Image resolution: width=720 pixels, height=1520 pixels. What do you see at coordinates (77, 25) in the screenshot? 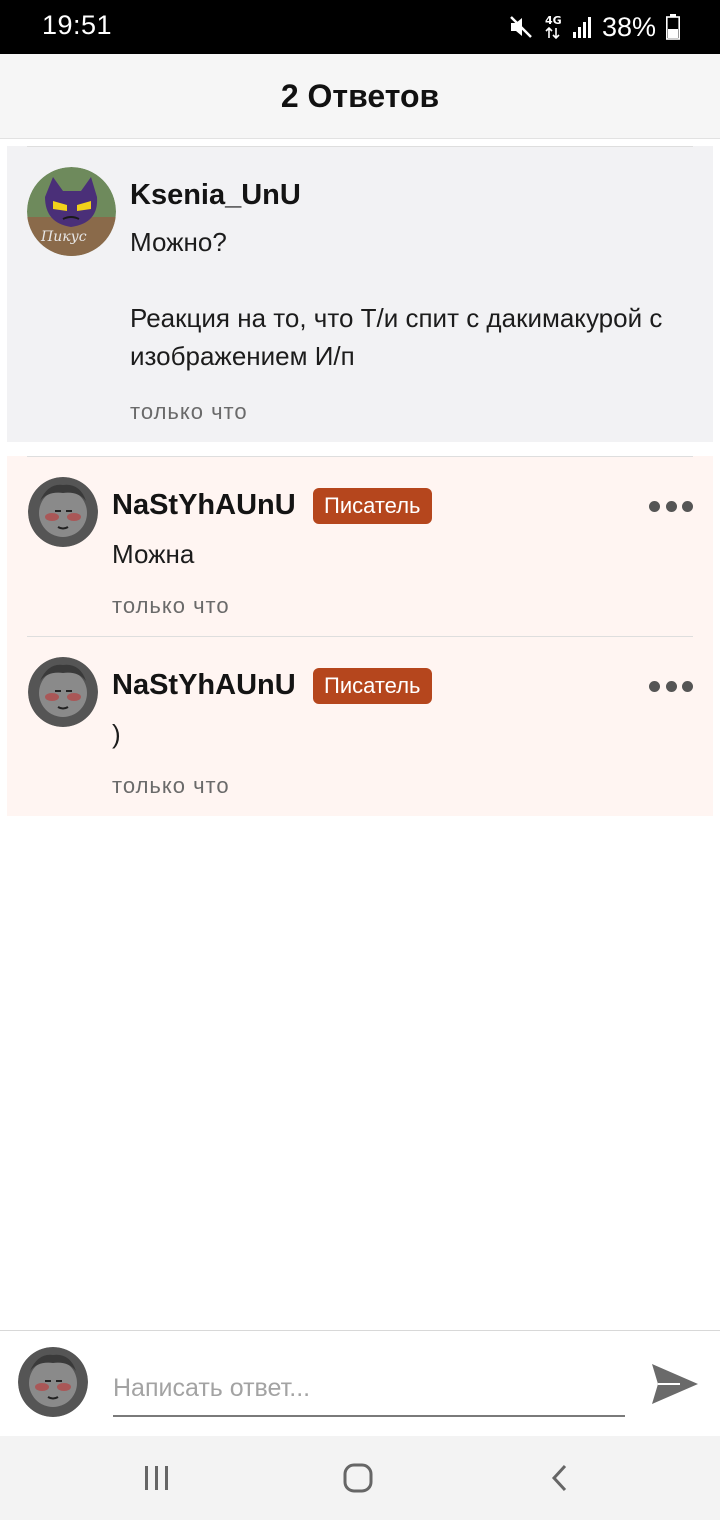
I see `status-time: 19:51` at bounding box center [77, 25].